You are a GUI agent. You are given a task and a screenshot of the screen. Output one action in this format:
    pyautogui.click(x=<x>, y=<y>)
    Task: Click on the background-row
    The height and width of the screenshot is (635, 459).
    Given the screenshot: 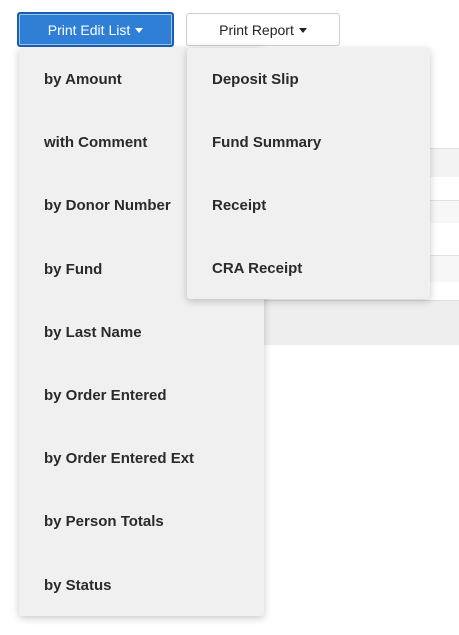 What is the action you would take?
    pyautogui.click(x=359, y=322)
    